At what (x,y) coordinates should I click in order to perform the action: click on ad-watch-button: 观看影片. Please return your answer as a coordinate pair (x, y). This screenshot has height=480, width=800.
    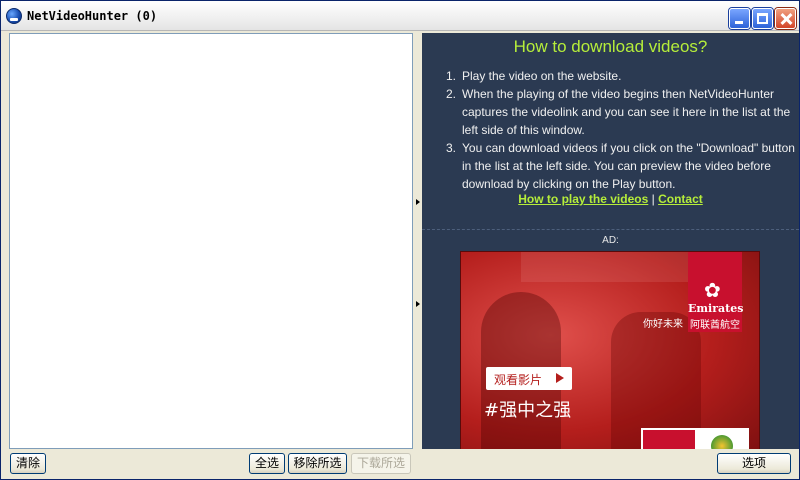
    Looking at the image, I should click on (529, 378).